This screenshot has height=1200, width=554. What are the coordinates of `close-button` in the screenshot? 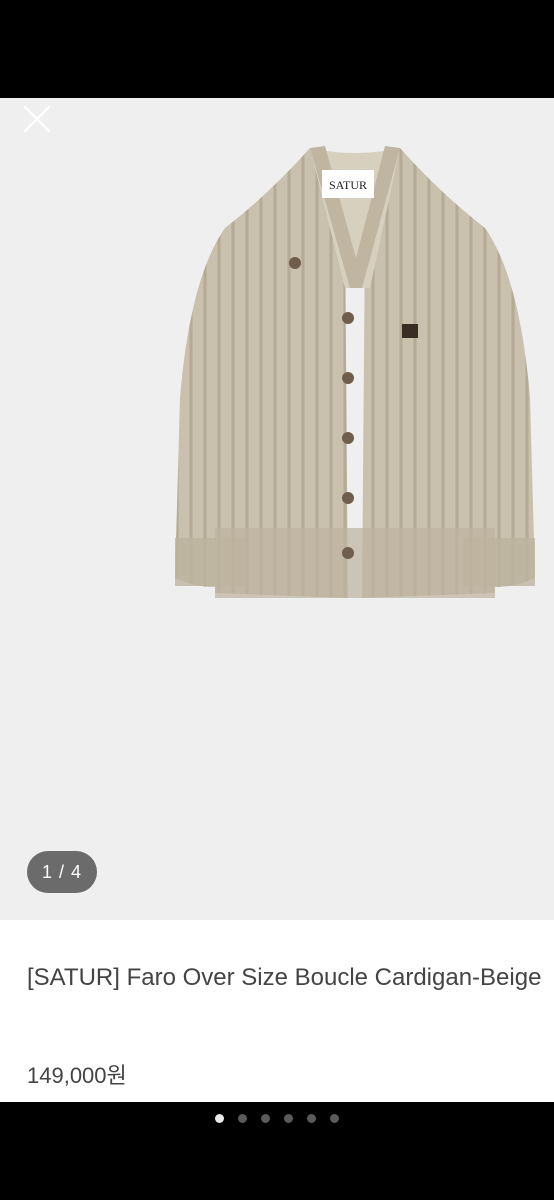 It's located at (37, 119).